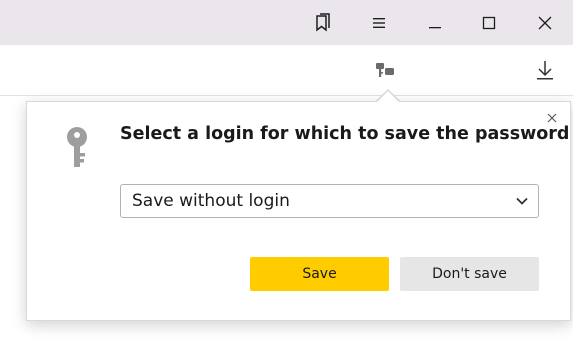 The image size is (573, 352). What do you see at coordinates (522, 201) in the screenshot?
I see `chevron-down-icon` at bounding box center [522, 201].